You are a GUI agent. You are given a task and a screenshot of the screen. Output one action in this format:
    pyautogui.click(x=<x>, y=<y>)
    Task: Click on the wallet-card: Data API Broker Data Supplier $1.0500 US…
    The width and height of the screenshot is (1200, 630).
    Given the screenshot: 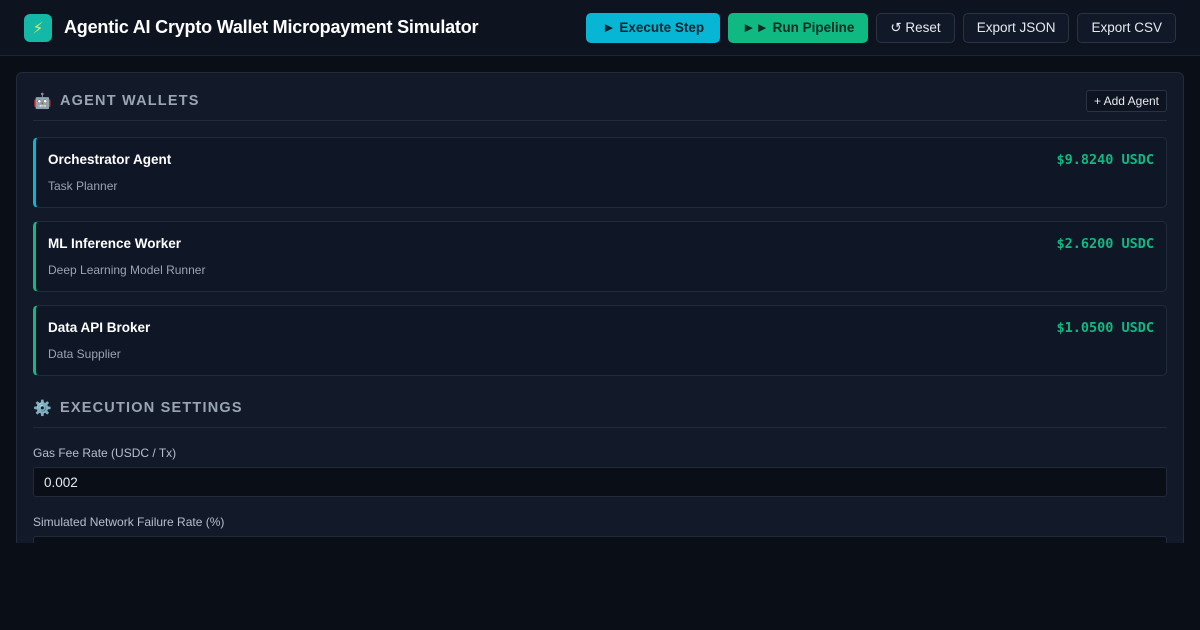 What is the action you would take?
    pyautogui.click(x=600, y=340)
    